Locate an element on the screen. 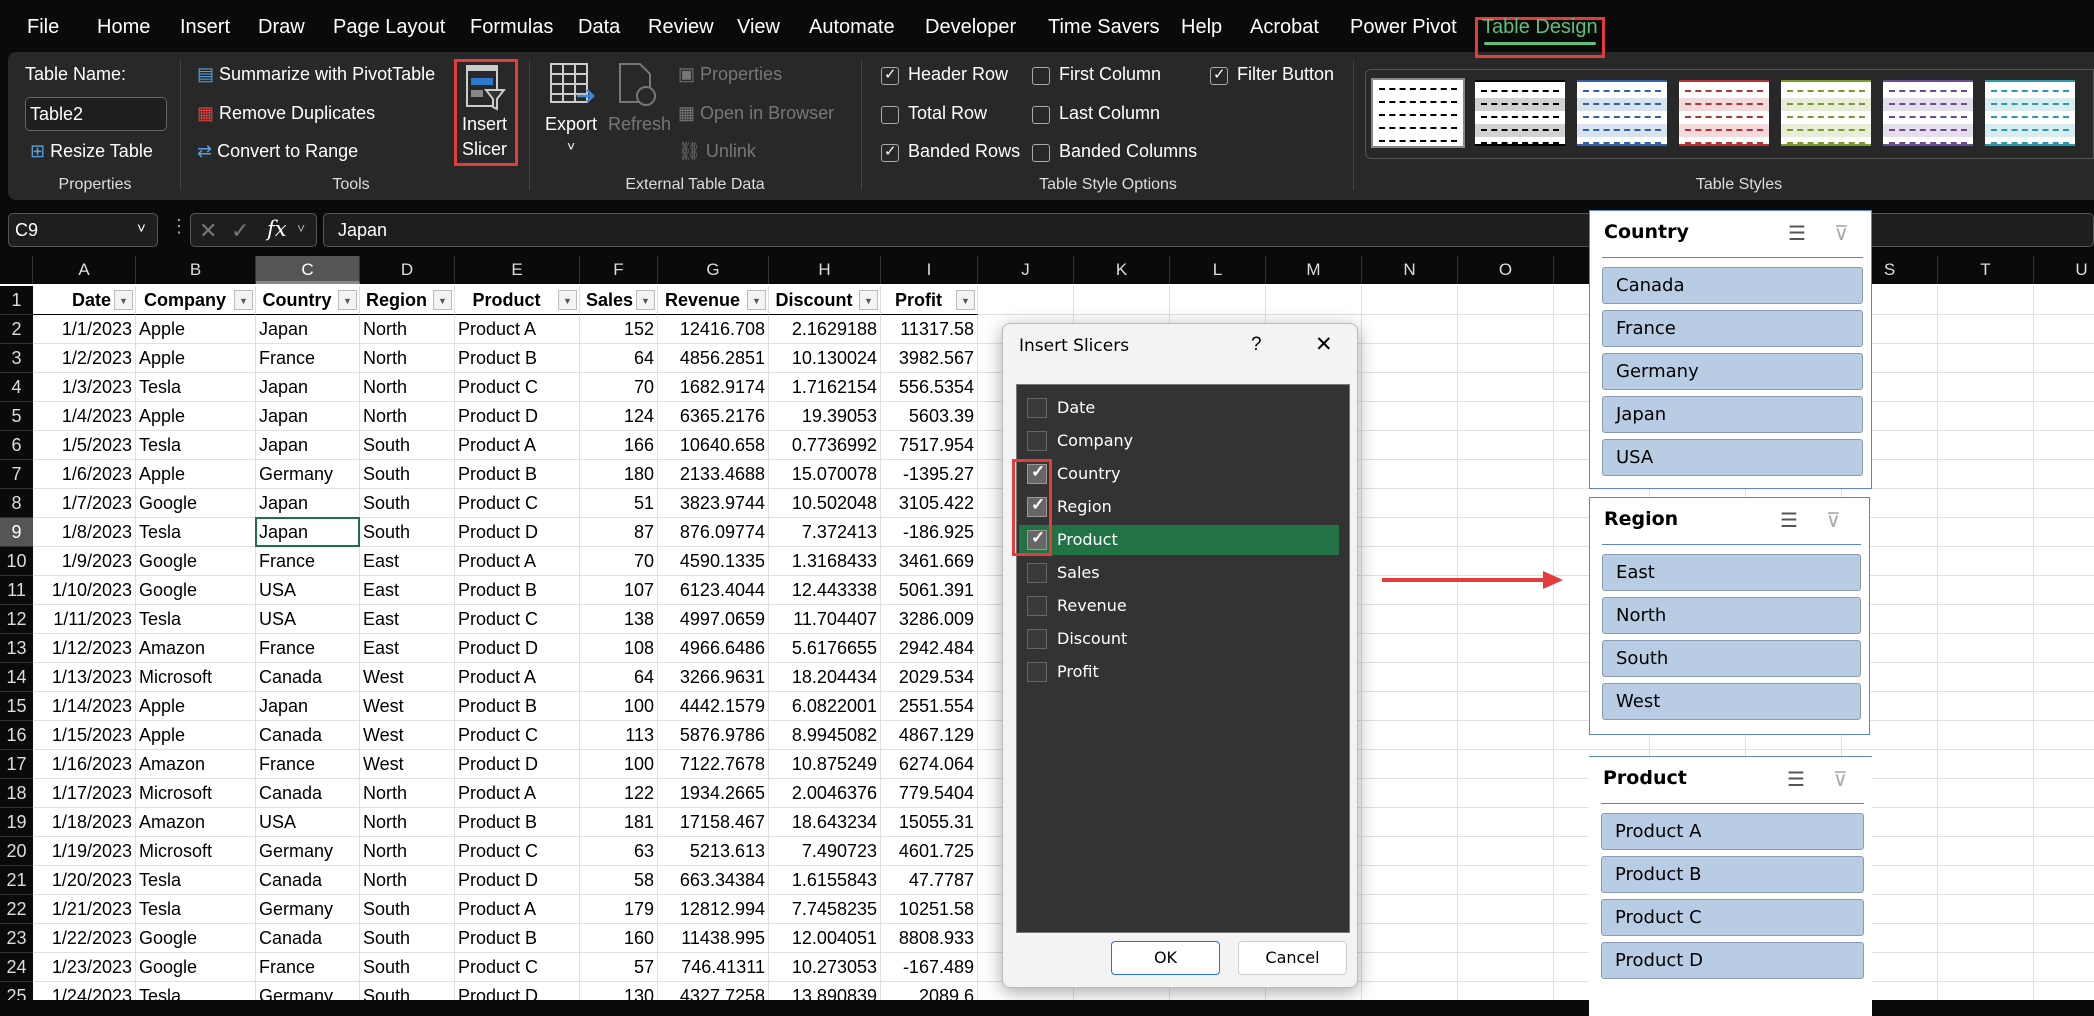  cell: 779.5404 is located at coordinates (929, 793).